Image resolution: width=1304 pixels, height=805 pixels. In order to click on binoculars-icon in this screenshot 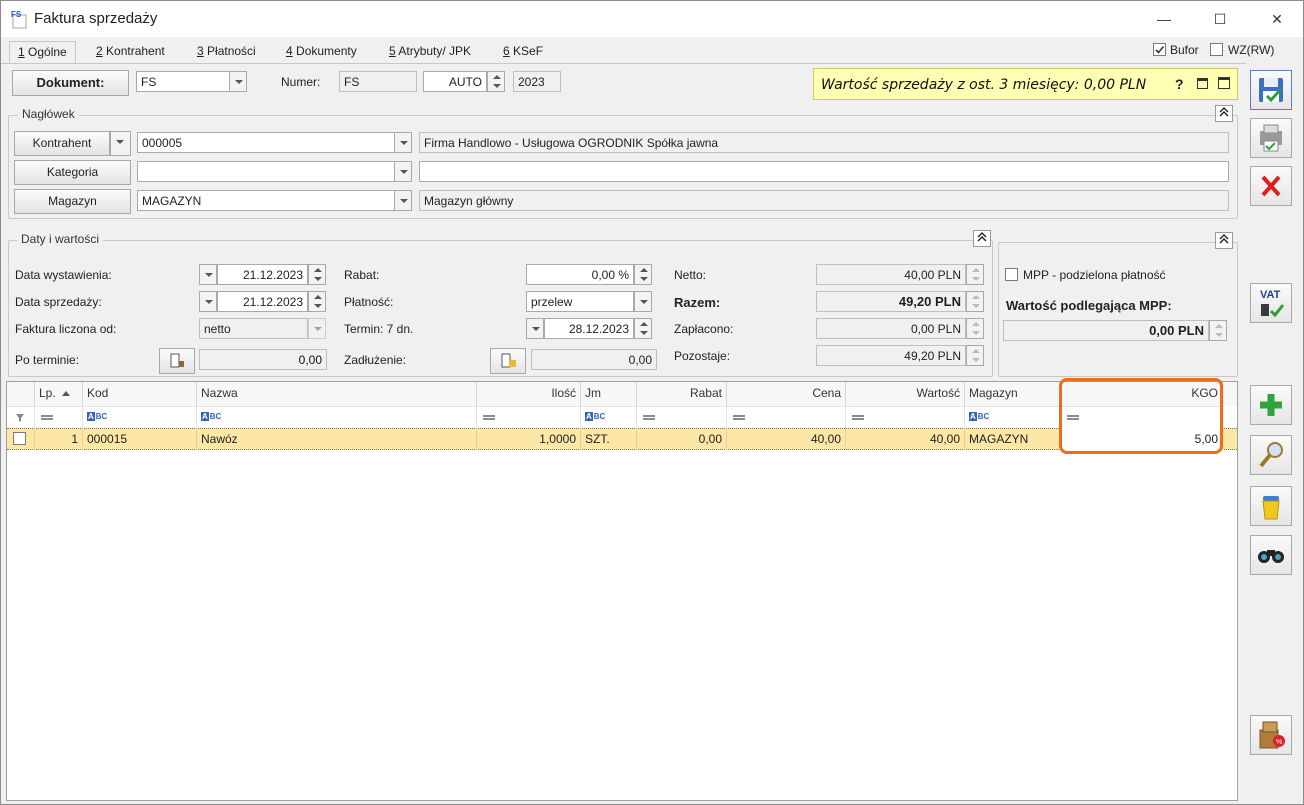, I will do `click(1271, 556)`.